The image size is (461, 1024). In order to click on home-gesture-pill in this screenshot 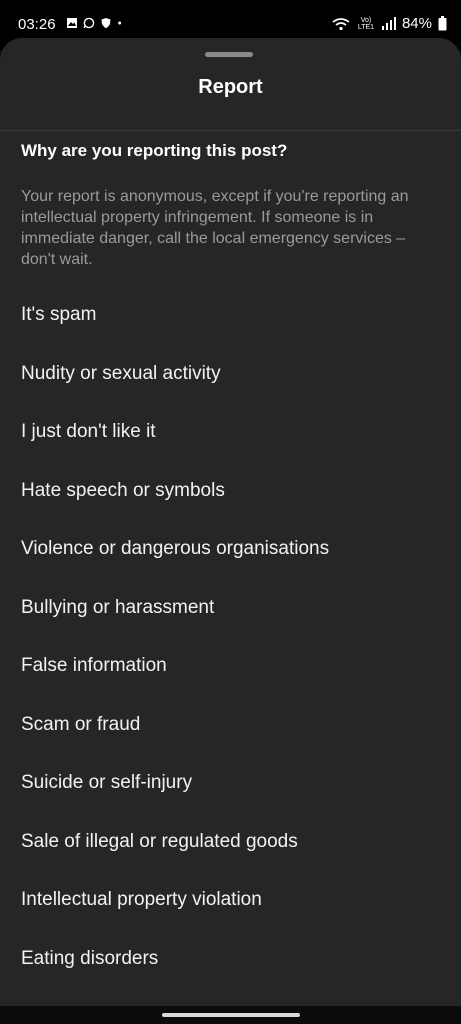, I will do `click(231, 1015)`.